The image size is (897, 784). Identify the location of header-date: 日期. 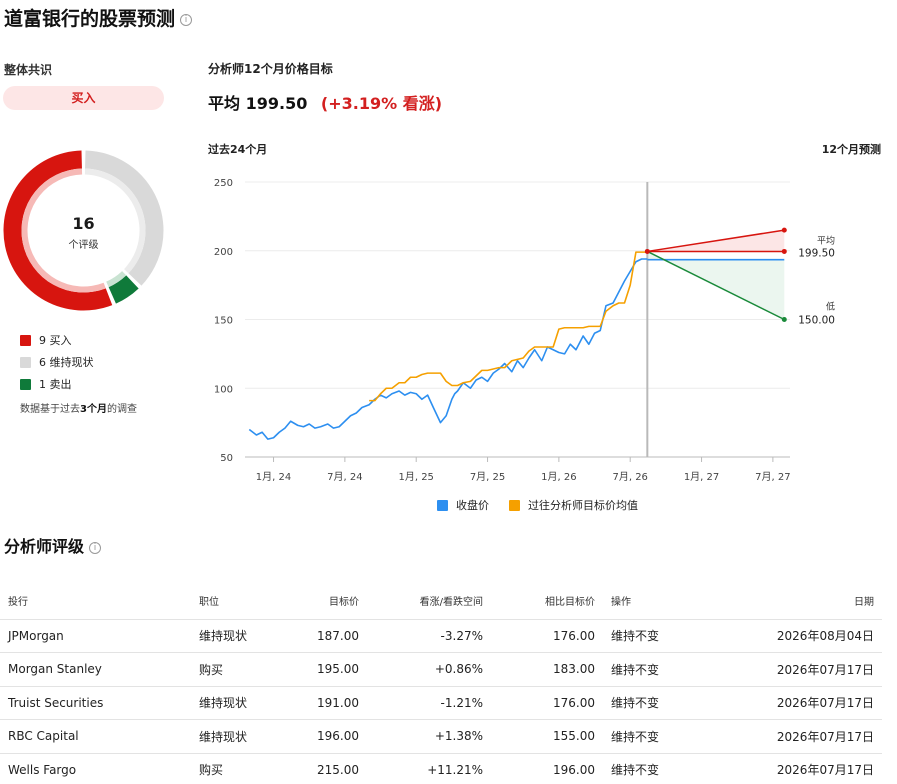
(792, 601).